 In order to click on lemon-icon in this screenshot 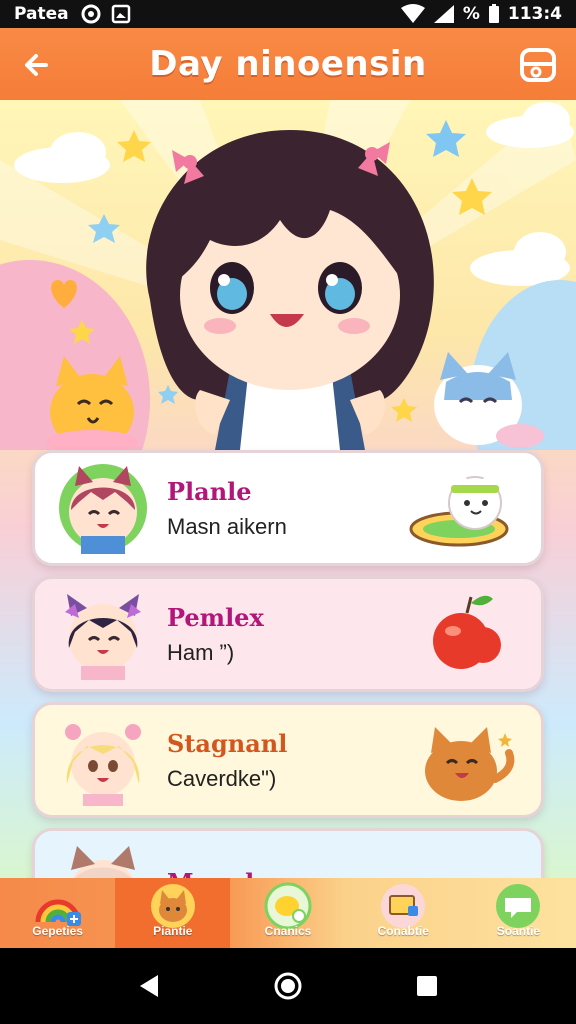, I will do `click(288, 906)`.